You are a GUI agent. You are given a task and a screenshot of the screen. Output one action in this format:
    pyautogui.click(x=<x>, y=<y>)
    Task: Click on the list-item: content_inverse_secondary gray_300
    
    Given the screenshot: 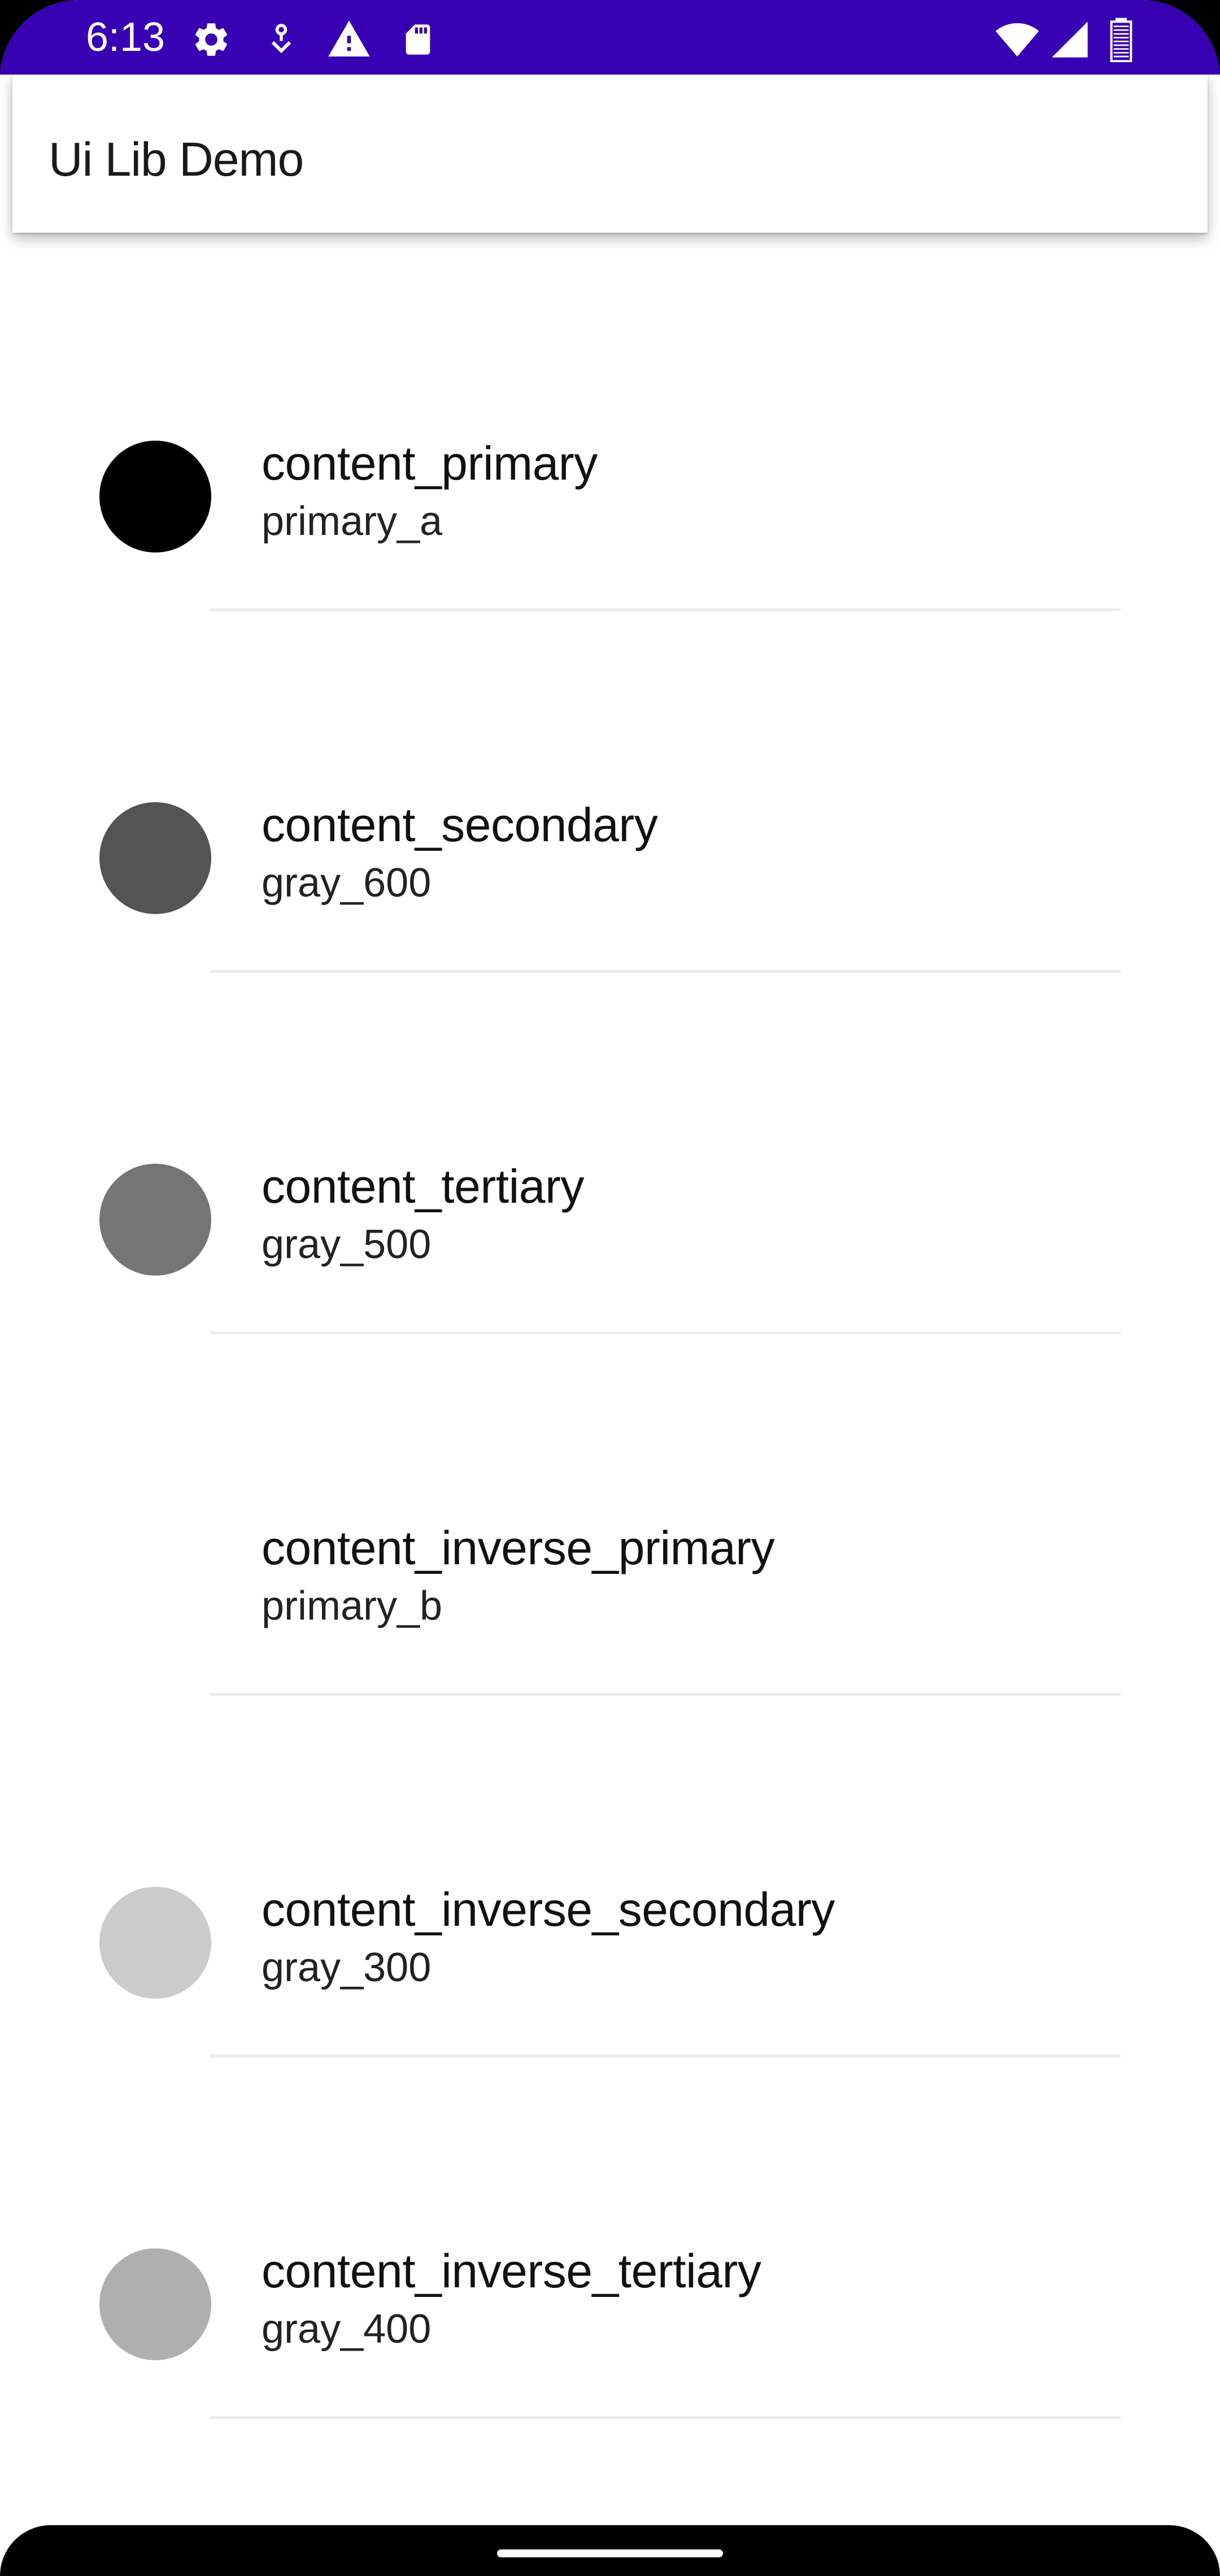 What is the action you would take?
    pyautogui.click(x=610, y=1887)
    